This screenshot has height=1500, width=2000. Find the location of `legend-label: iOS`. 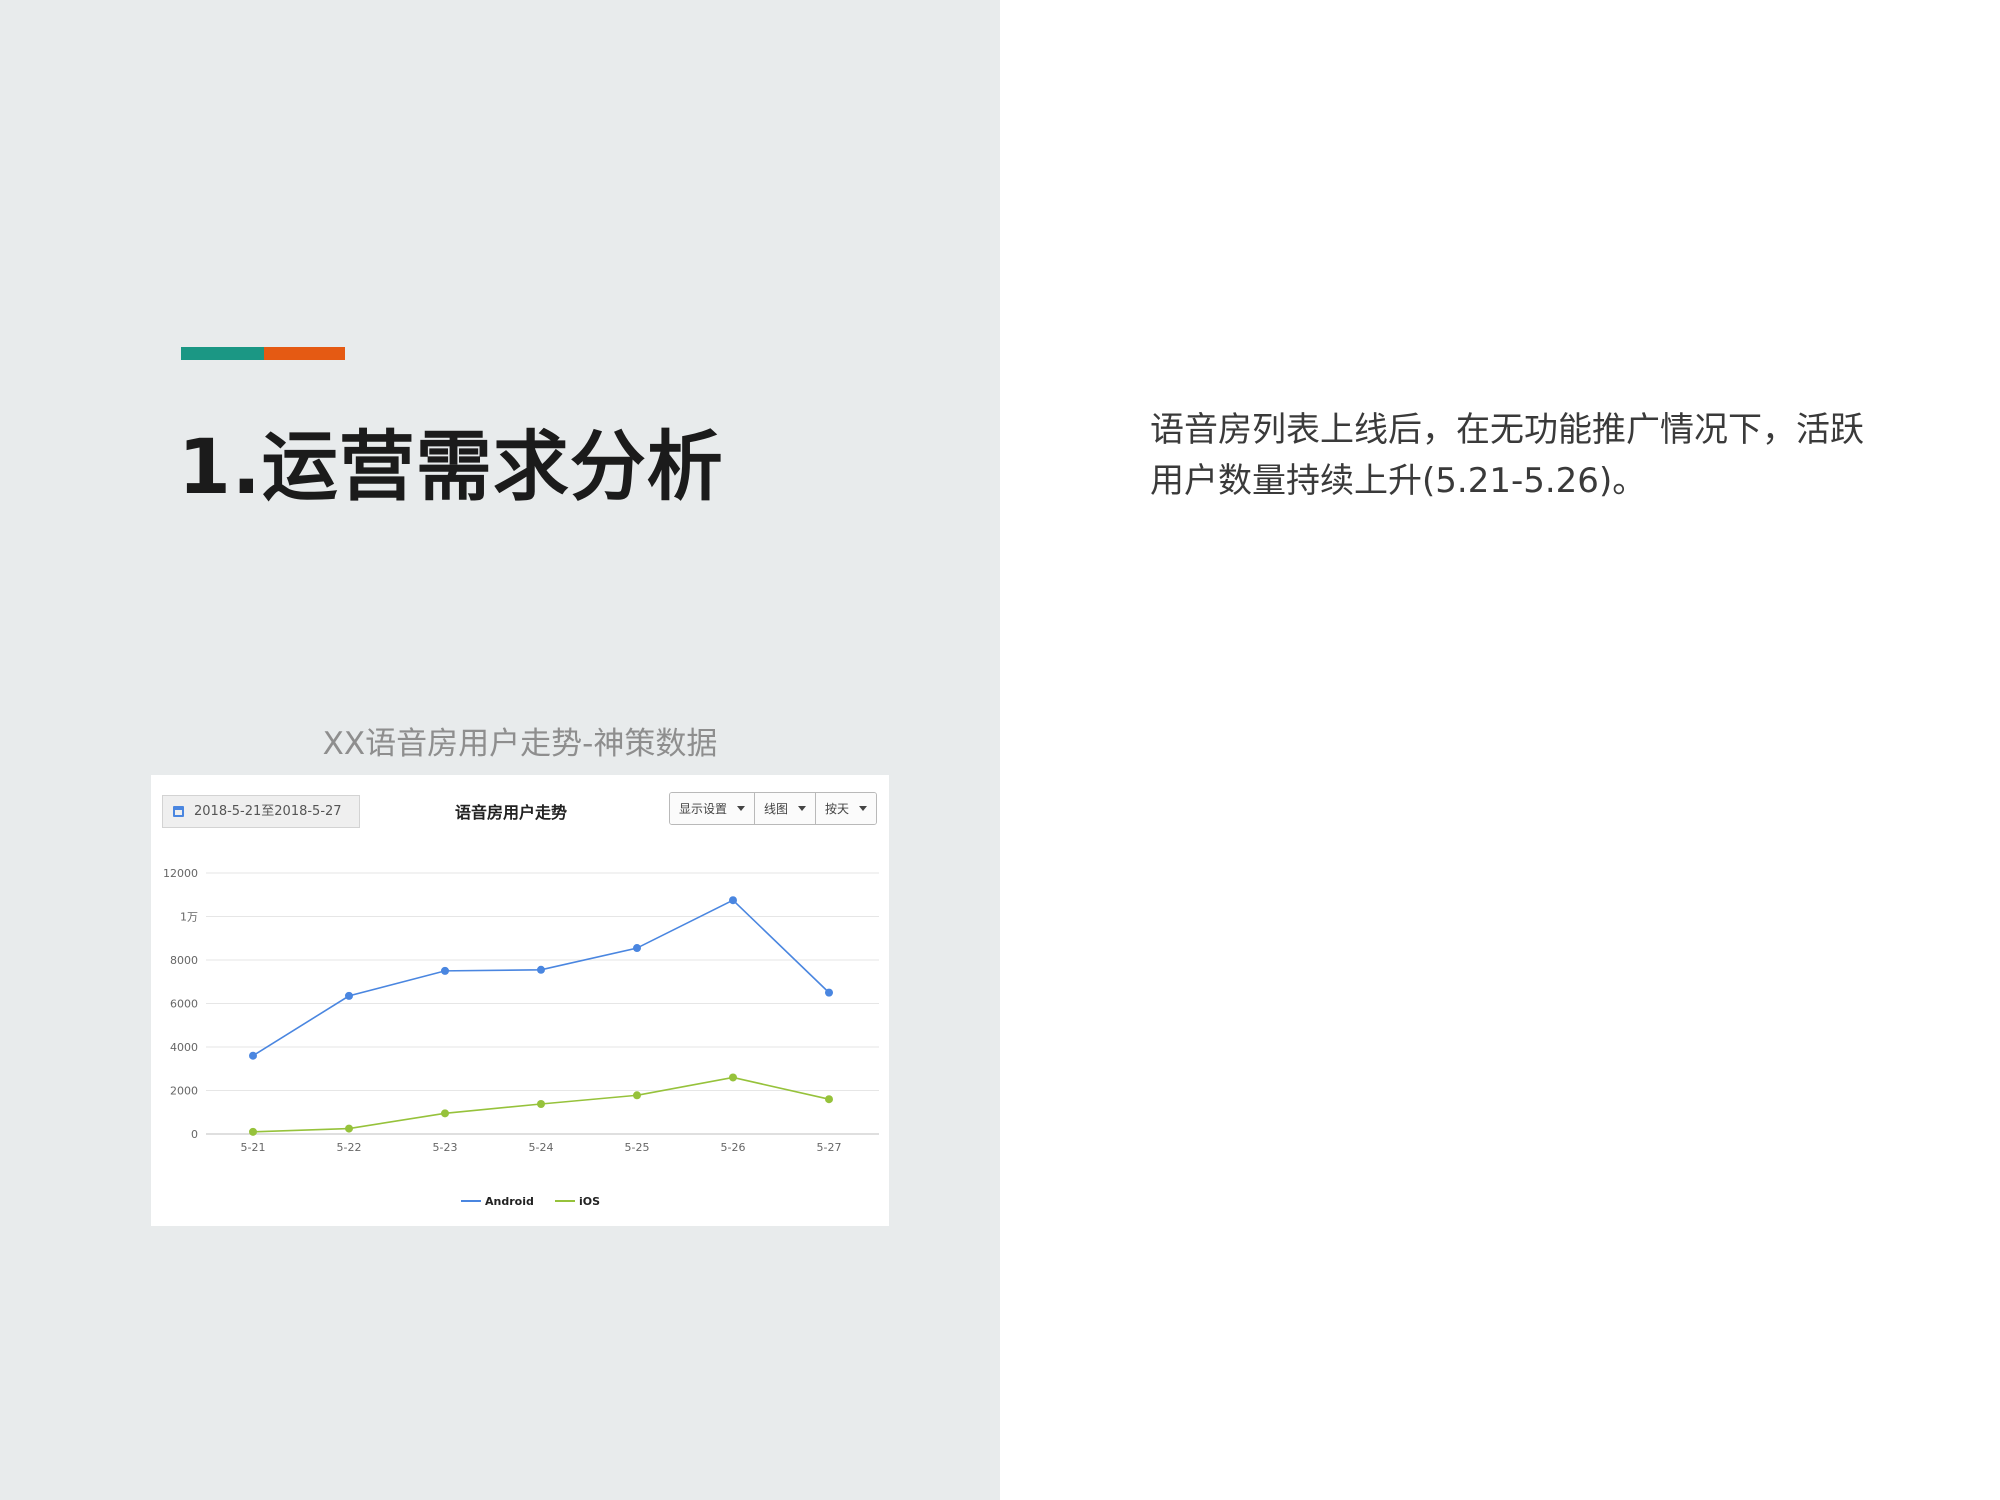

legend-label: iOS is located at coordinates (589, 1201).